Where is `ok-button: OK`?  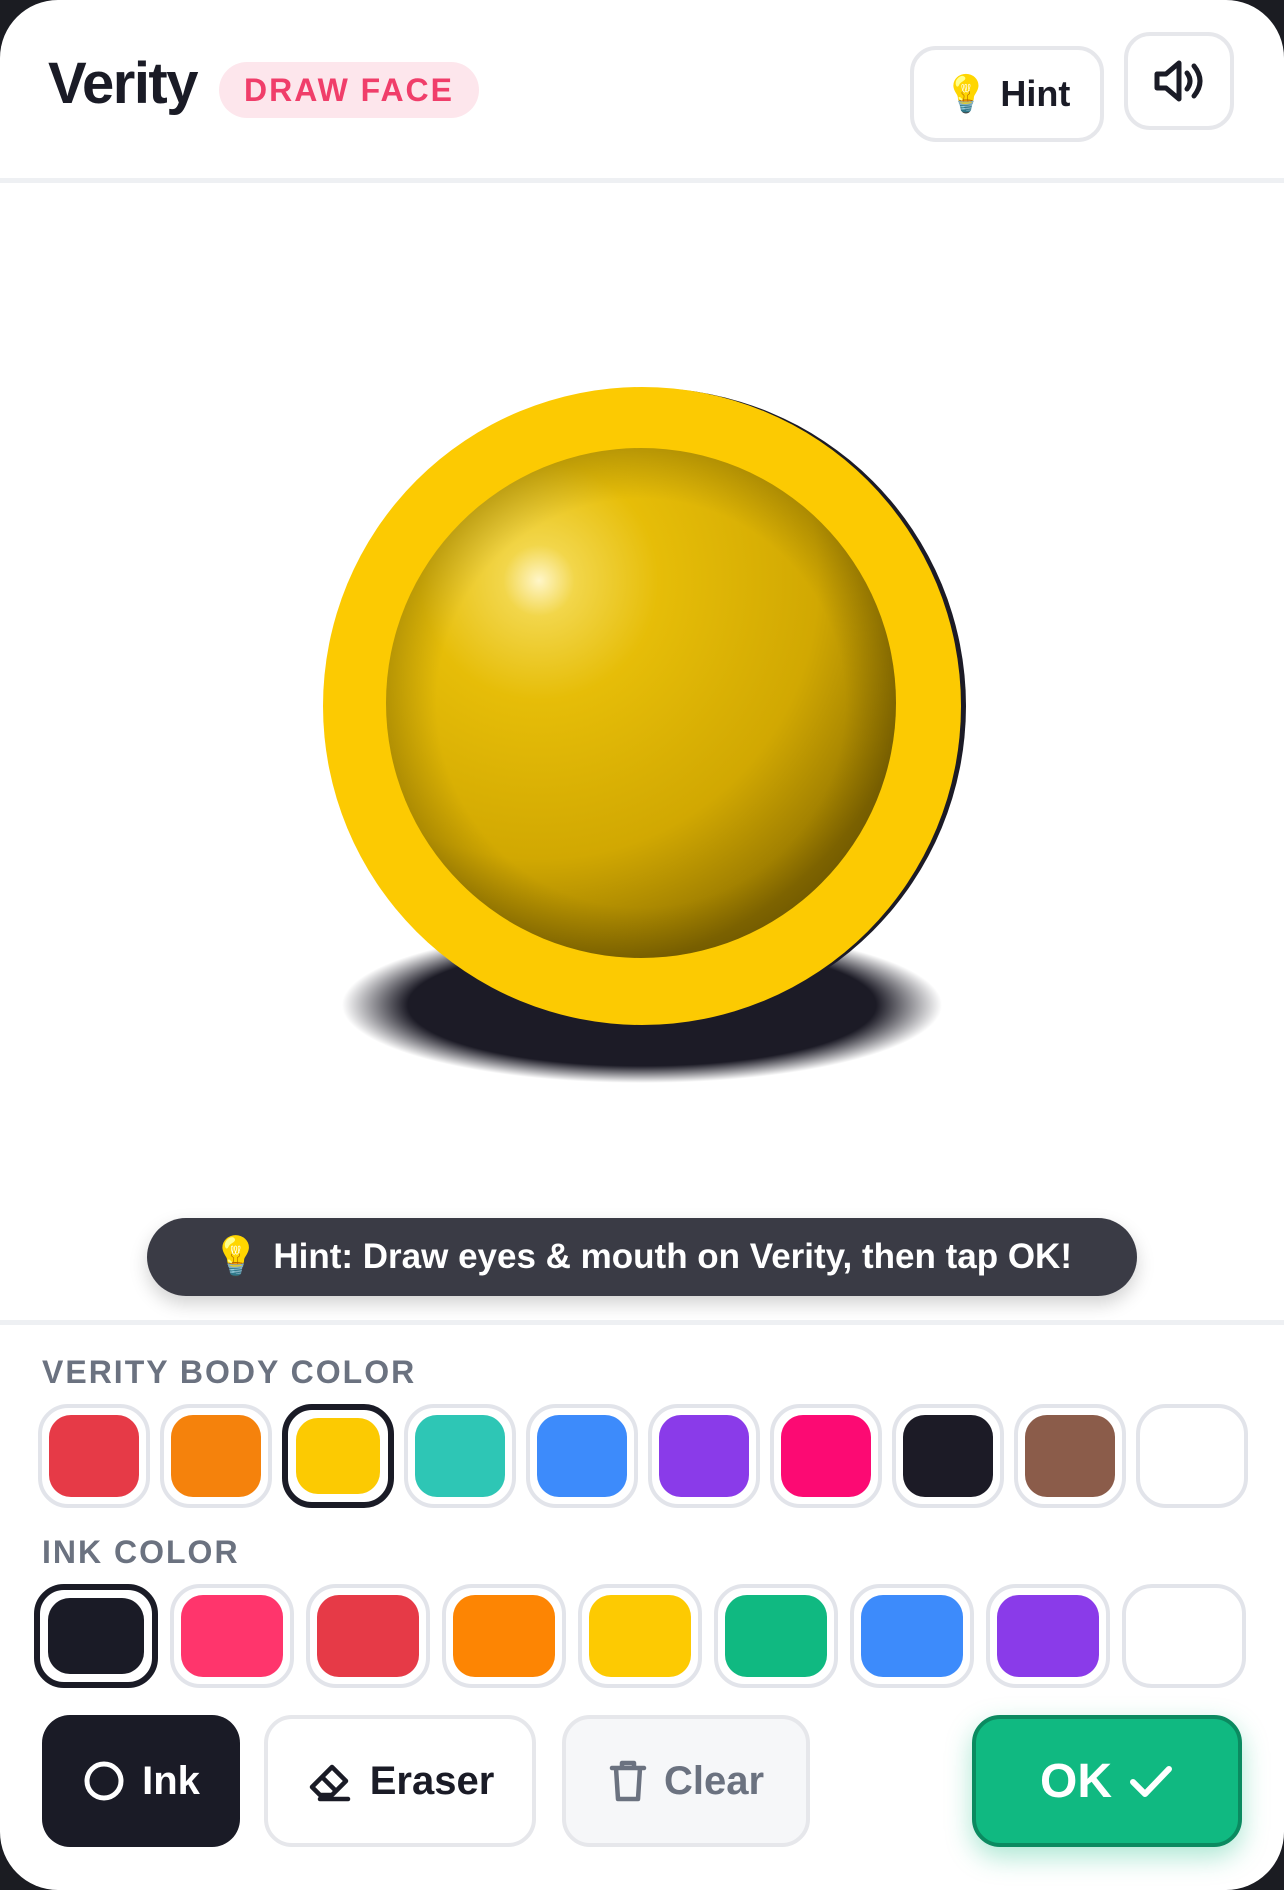 ok-button: OK is located at coordinates (1107, 1781).